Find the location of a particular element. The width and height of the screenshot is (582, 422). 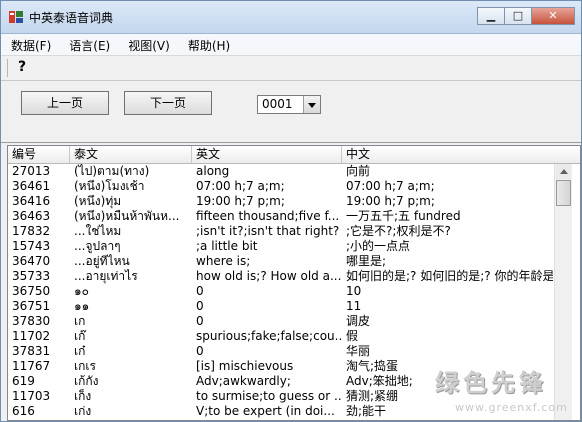

cell-id: 27013 is located at coordinates (31, 171).